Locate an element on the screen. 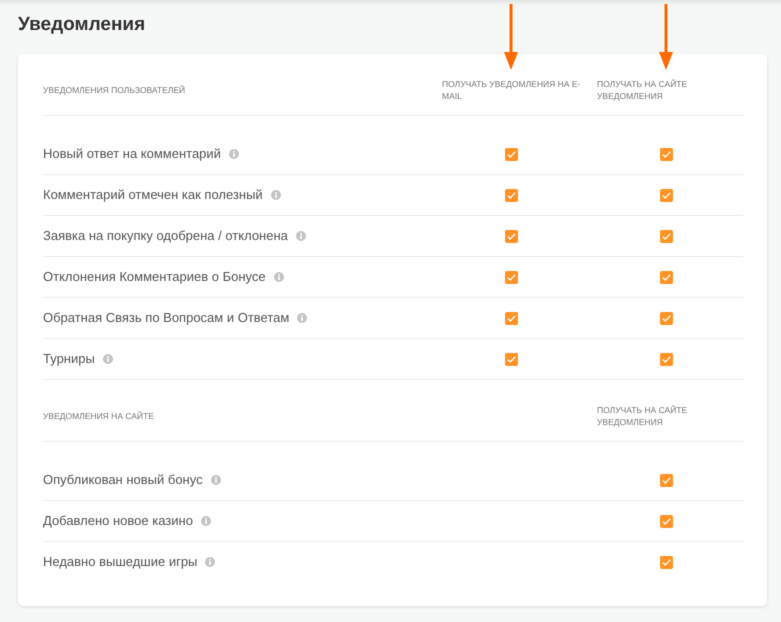 The width and height of the screenshot is (781, 622). row-label: Новый ответ на комментарий is located at coordinates (132, 154).